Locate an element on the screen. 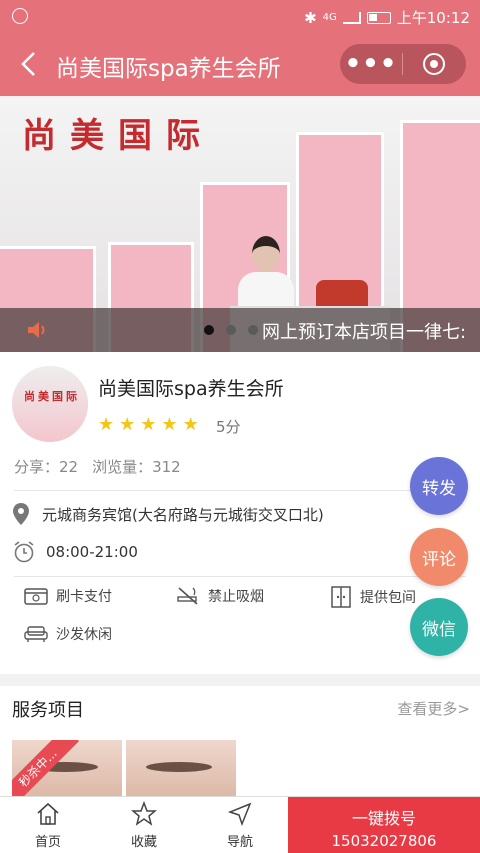 This screenshot has height=853, width=480. shop-stats: 分享：22 浏览量：312 is located at coordinates (97, 466).